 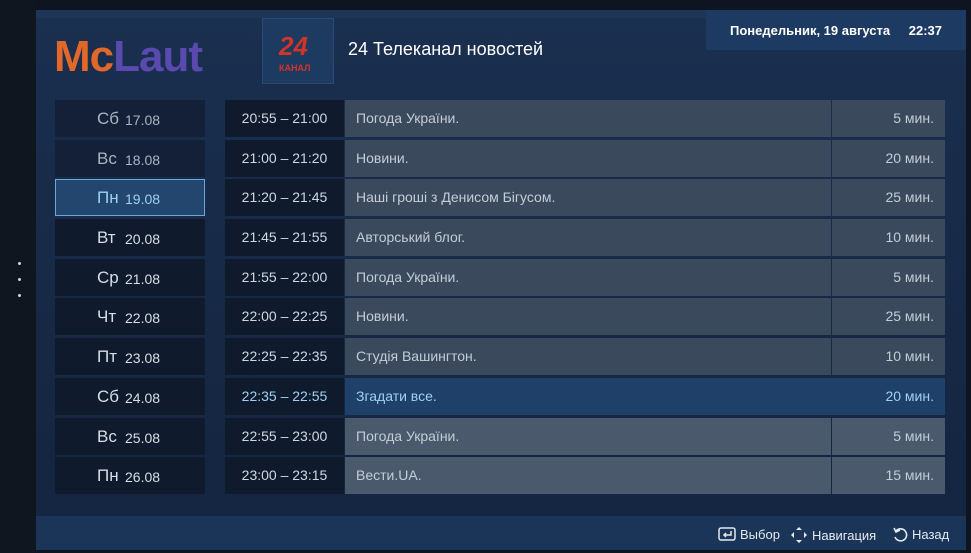 I want to click on channel-logo-sub: КАНАЛ, so click(x=295, y=68).